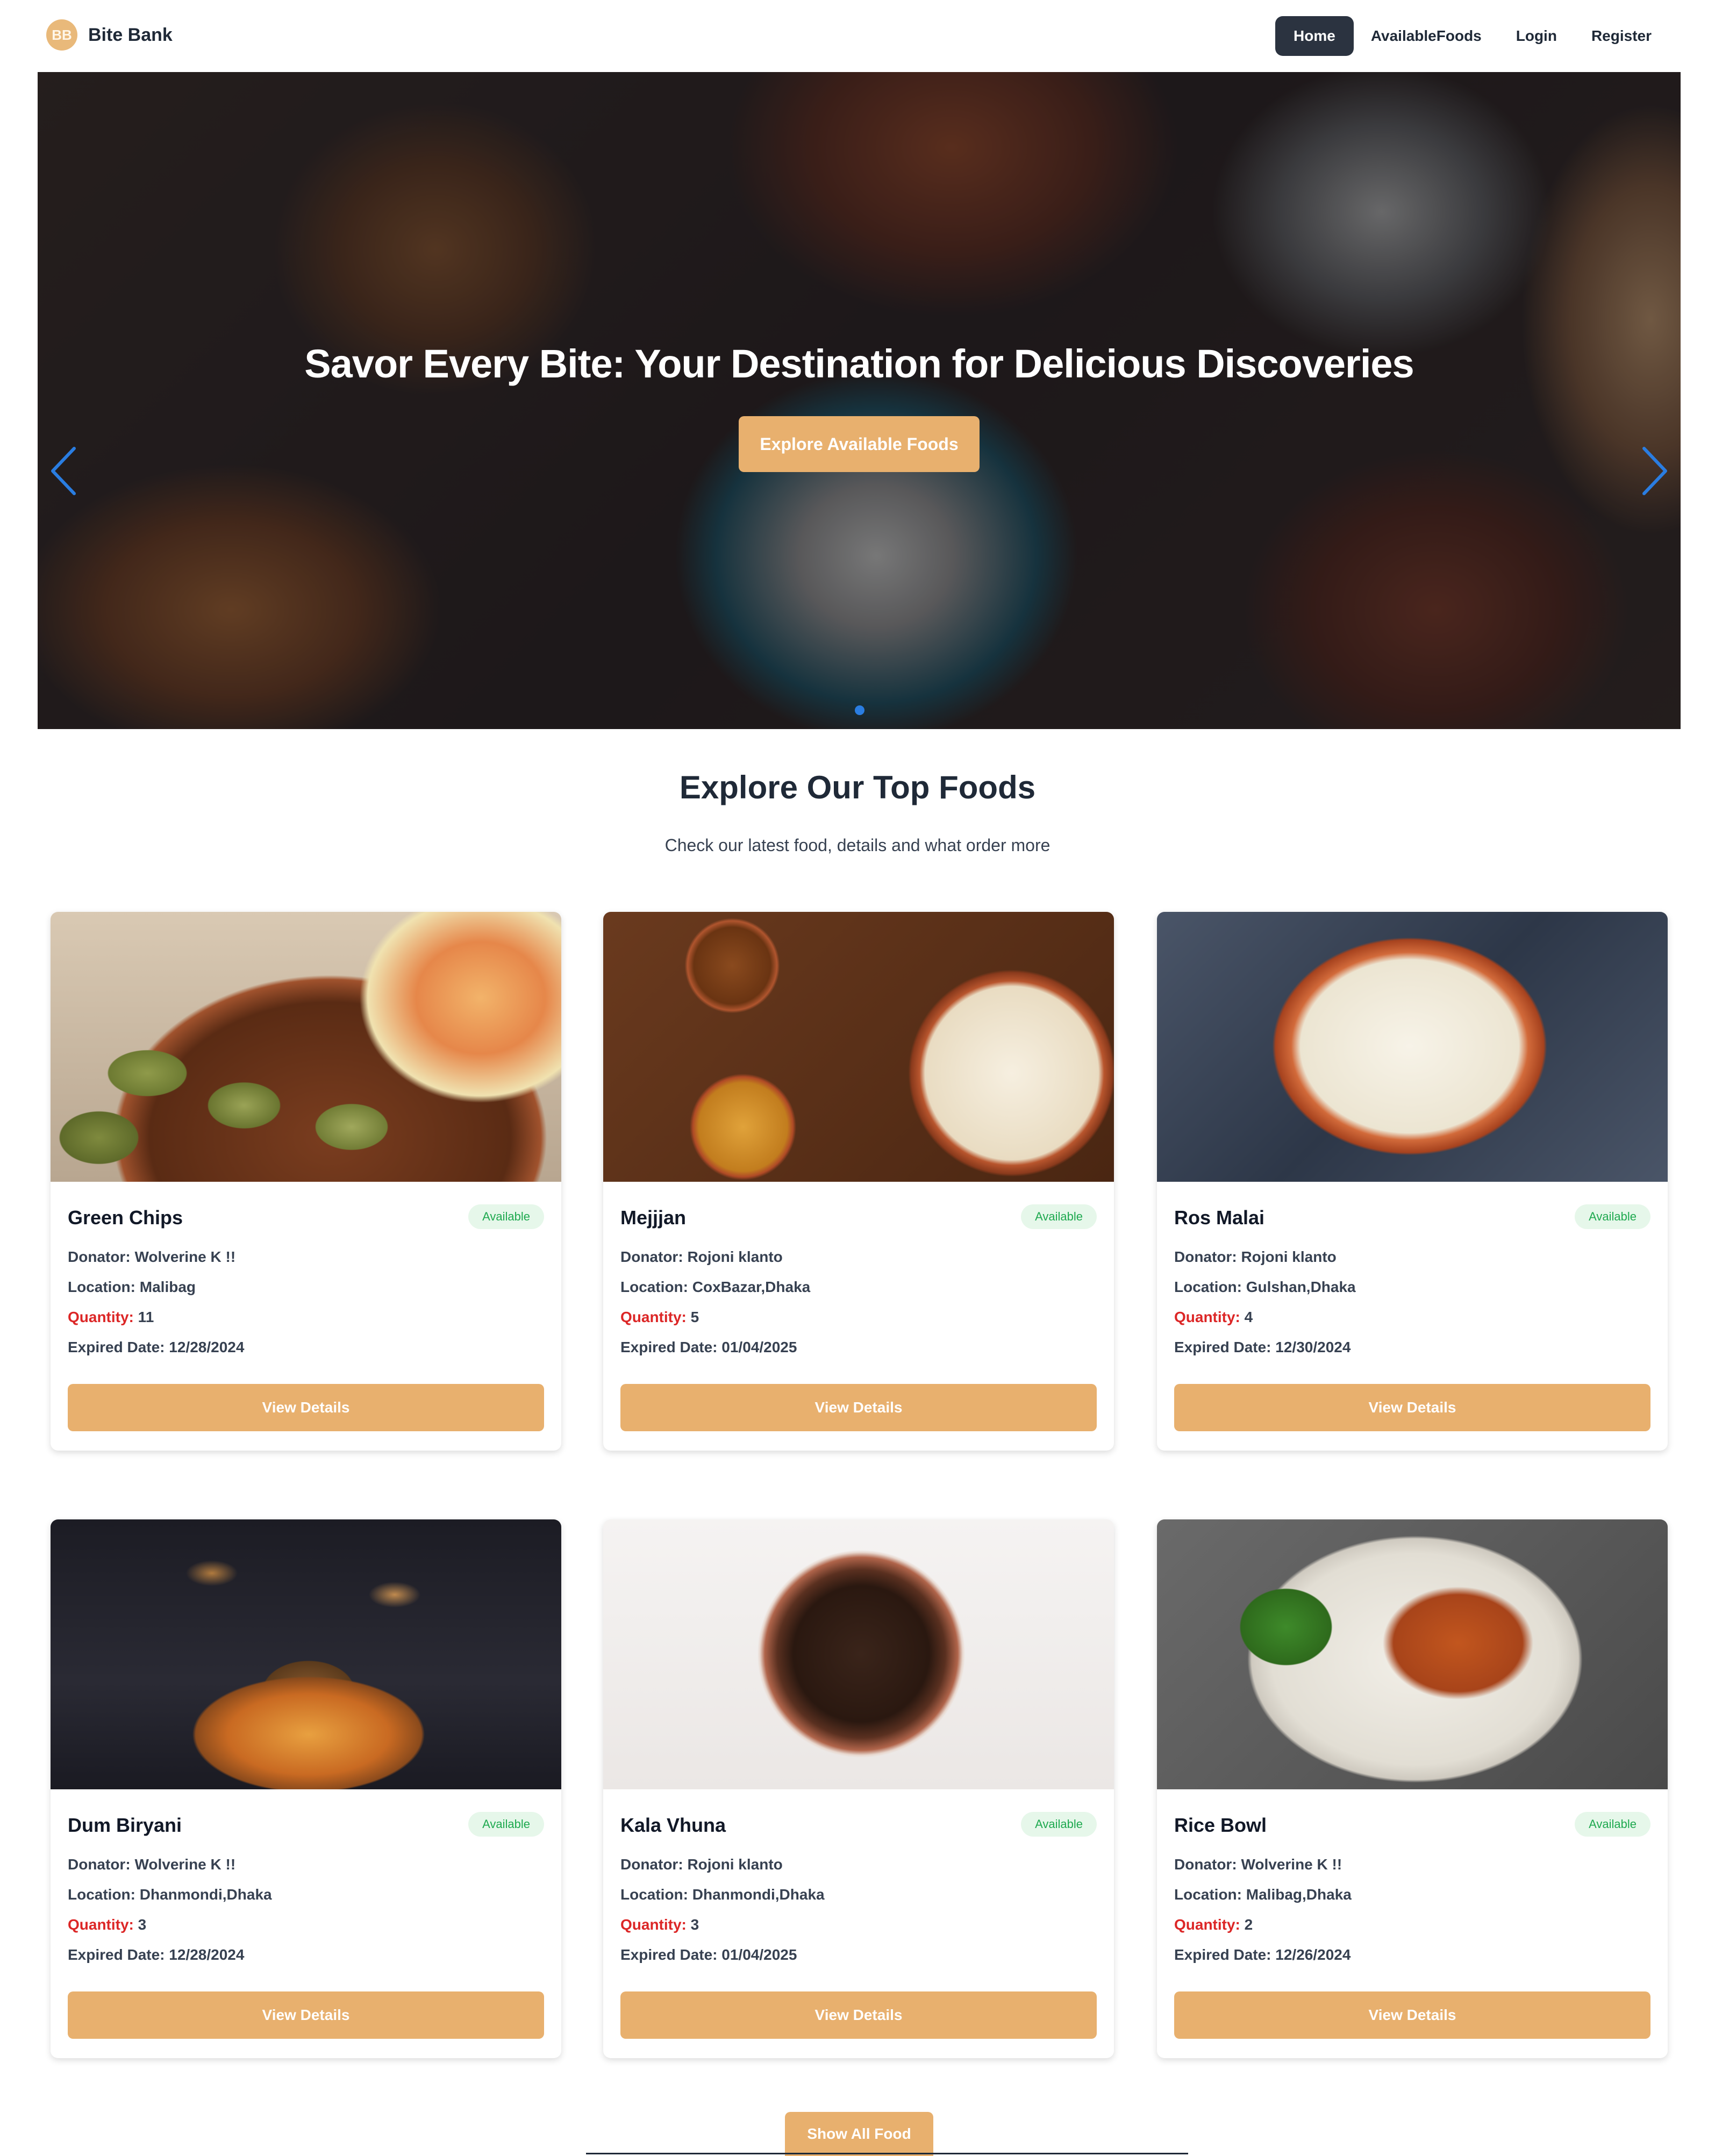 The width and height of the screenshot is (1715, 2156). I want to click on food-name: Ros Malai, so click(1219, 1217).